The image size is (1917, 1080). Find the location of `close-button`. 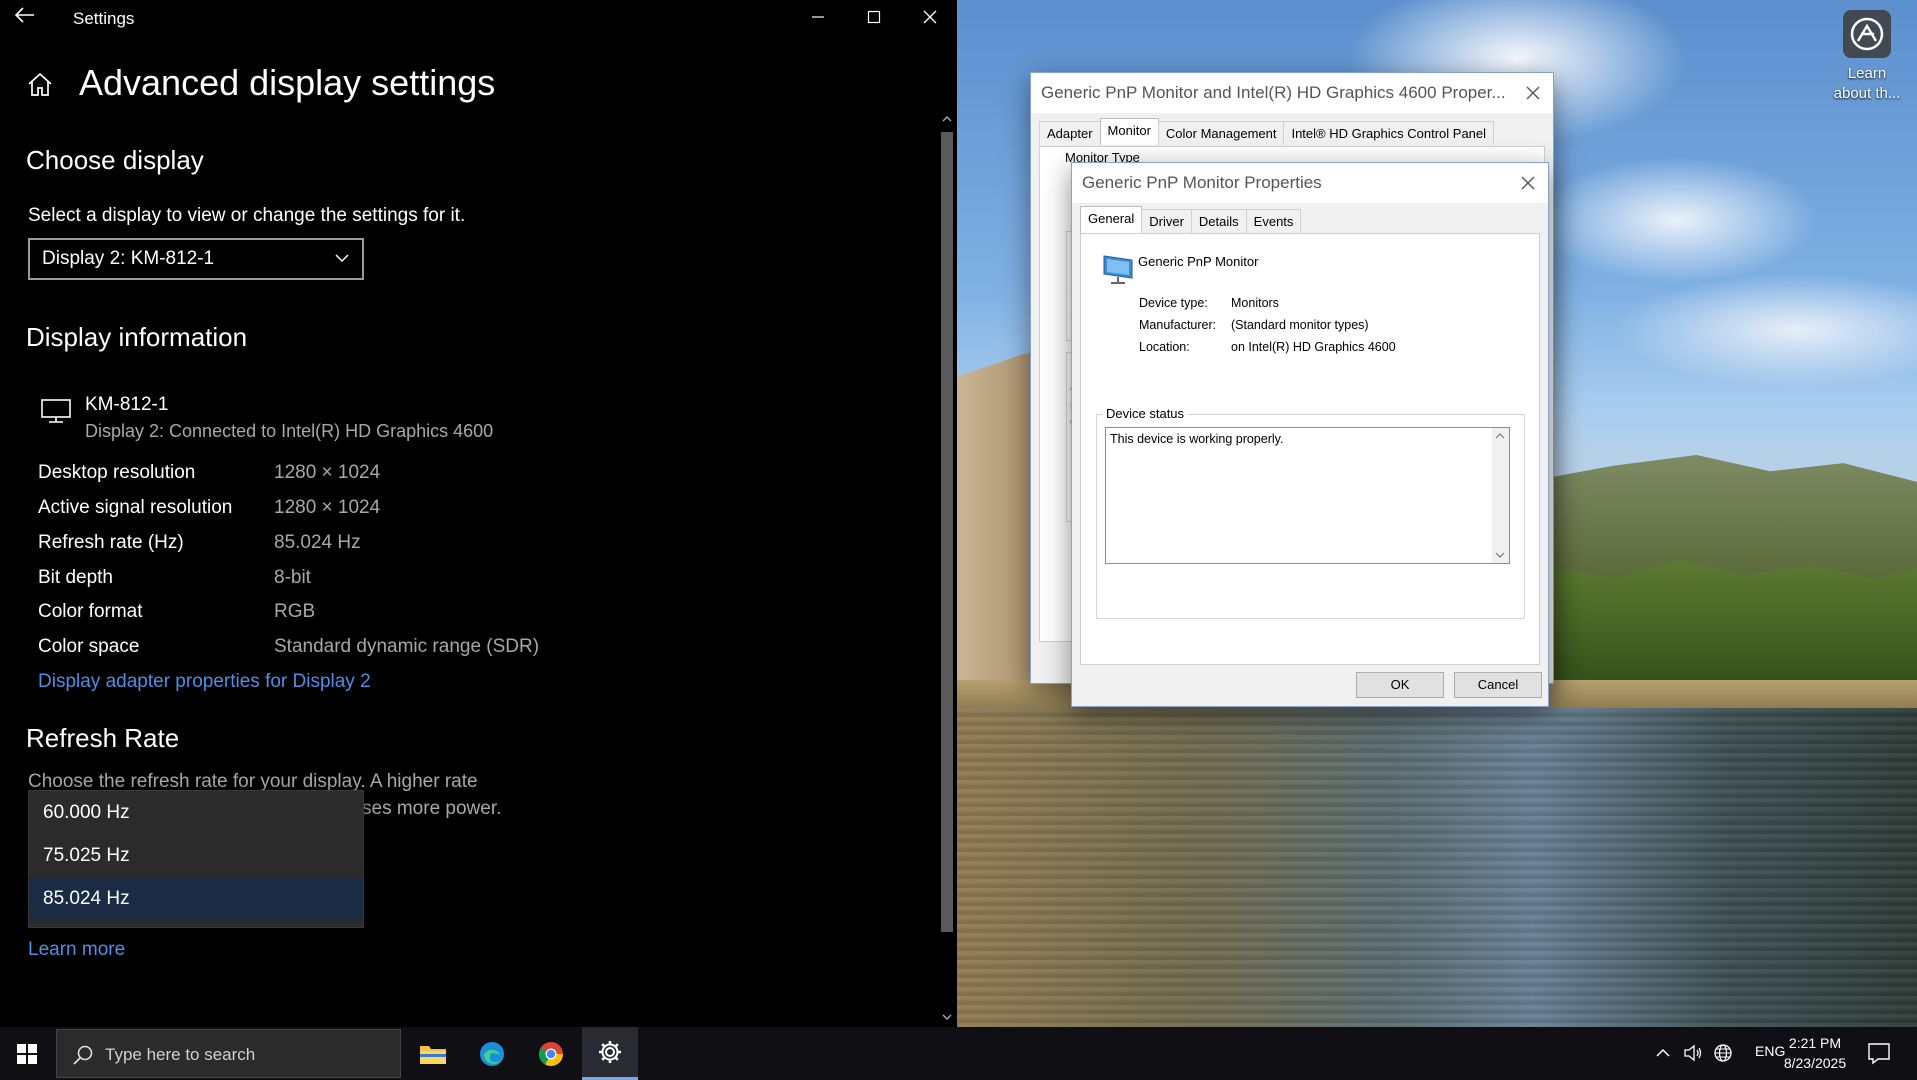

close-button is located at coordinates (929, 17).